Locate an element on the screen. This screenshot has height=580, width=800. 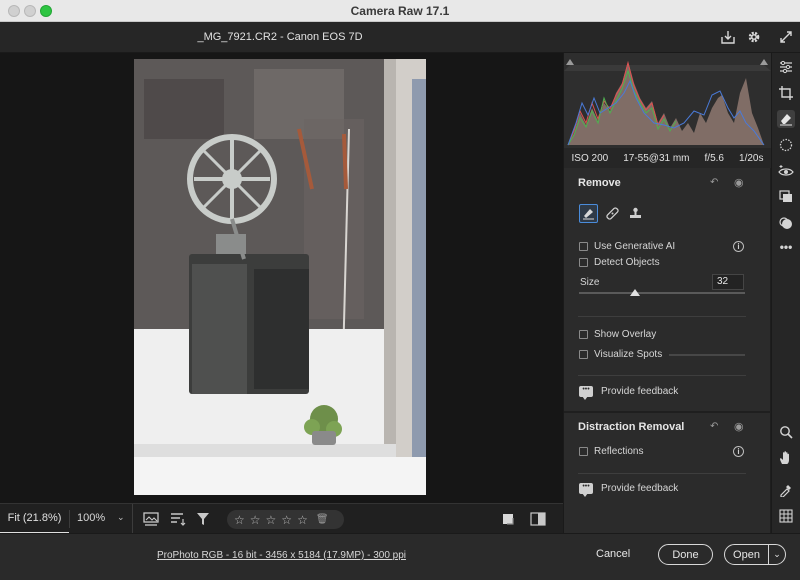
cancel-button: Cancel is located at coordinates (613, 554).